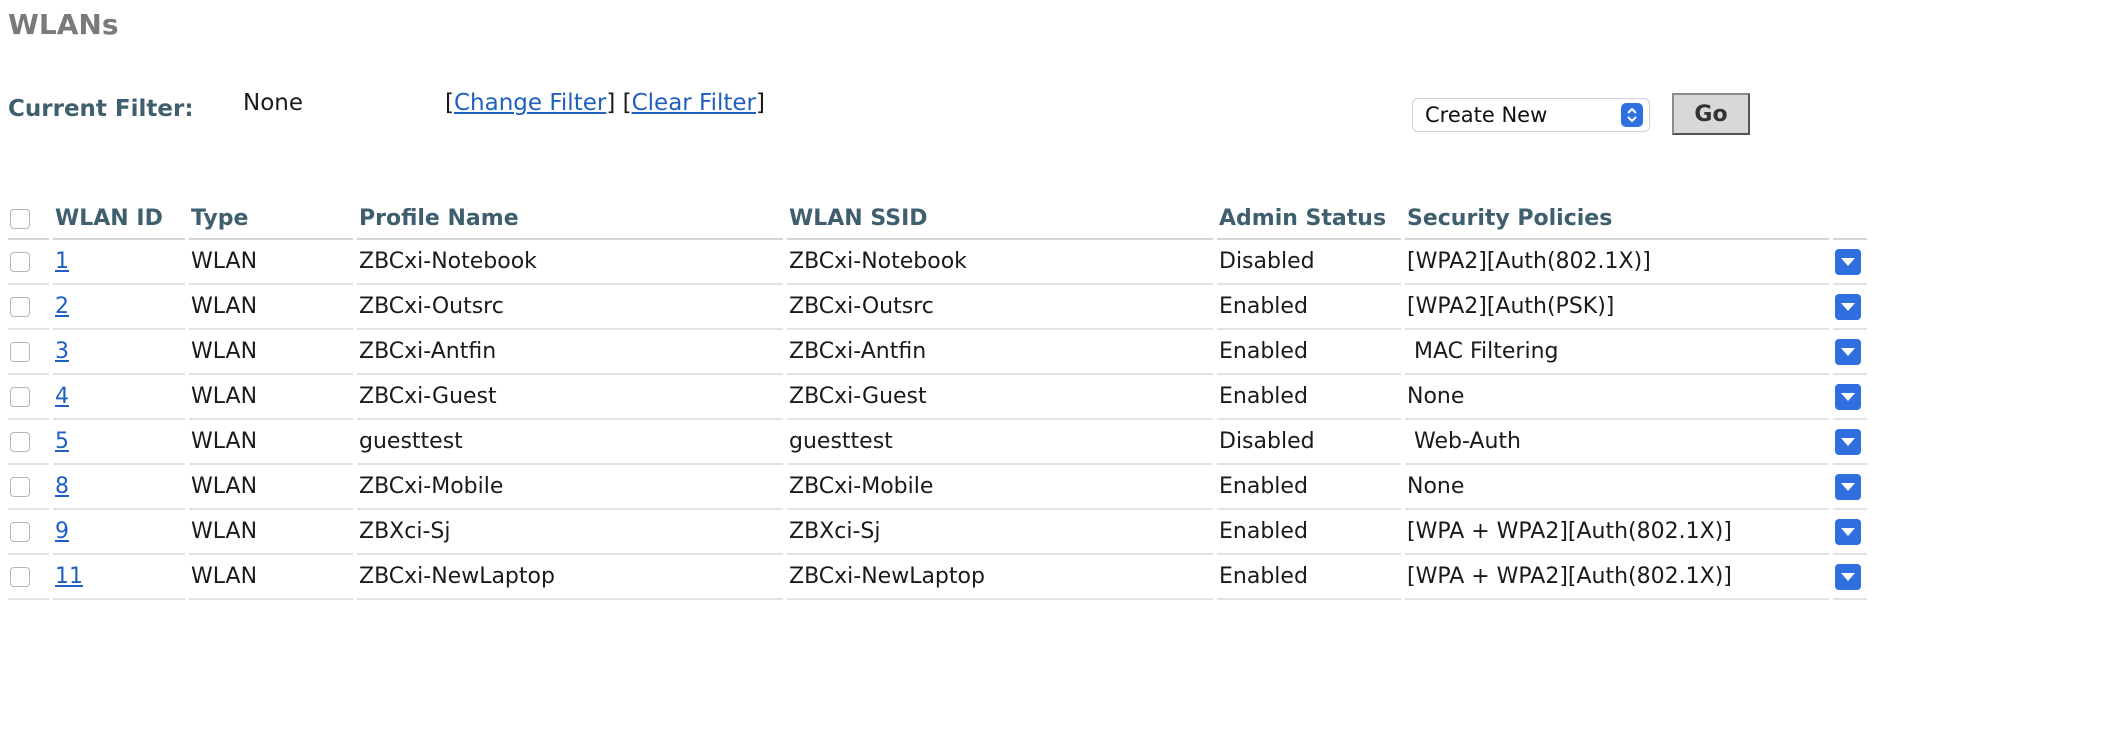 The image size is (2122, 732). Describe the element at coordinates (101, 109) in the screenshot. I see `current-filter-label: Current Filter:` at that location.